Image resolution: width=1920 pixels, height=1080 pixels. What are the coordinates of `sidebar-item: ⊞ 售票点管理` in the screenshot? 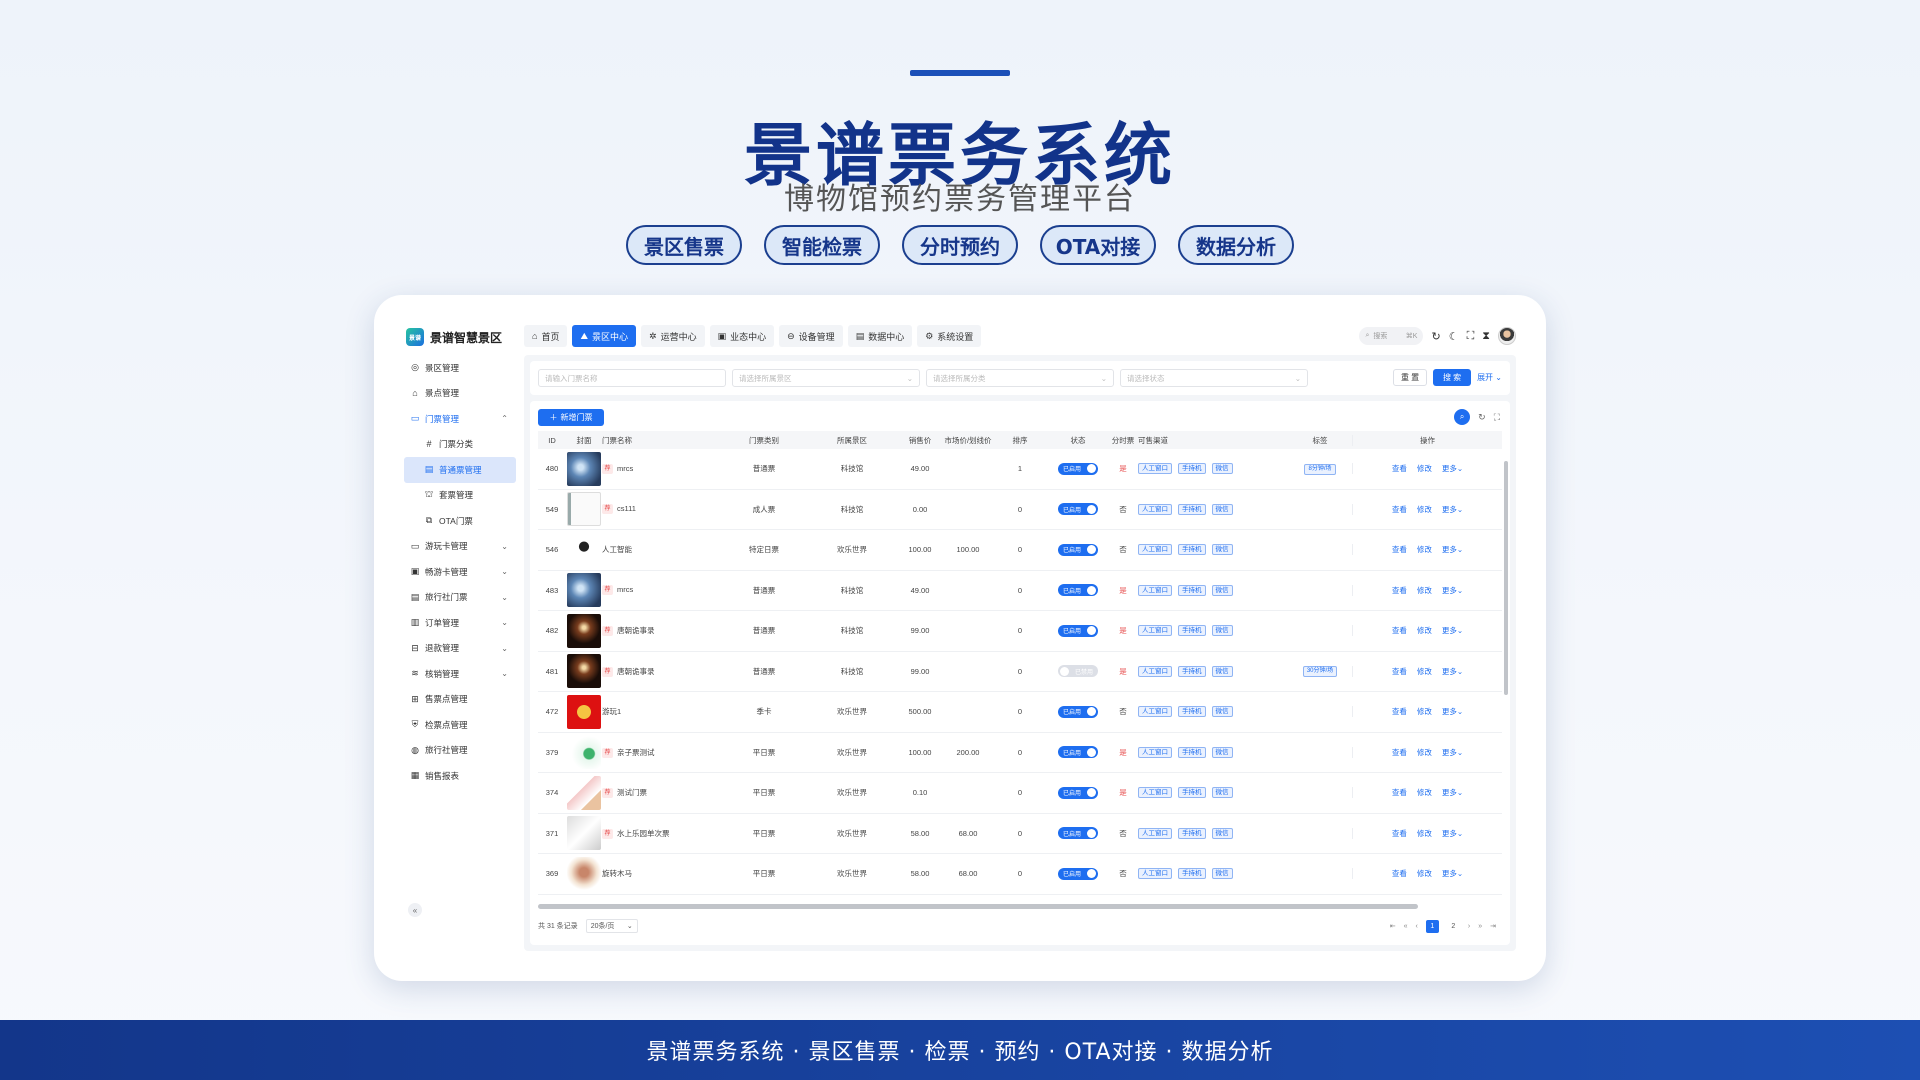 It's located at (460, 700).